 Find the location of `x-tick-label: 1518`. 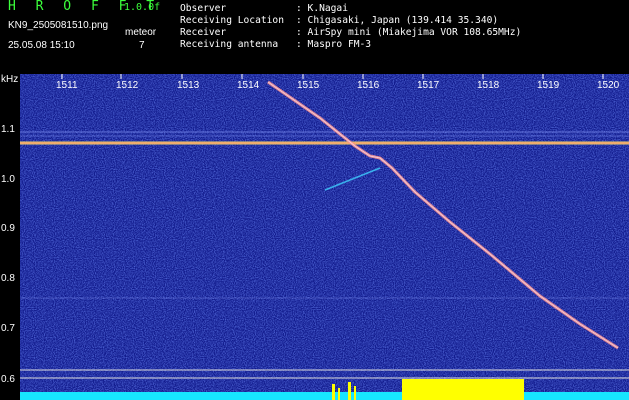

x-tick-label: 1518 is located at coordinates (488, 85).